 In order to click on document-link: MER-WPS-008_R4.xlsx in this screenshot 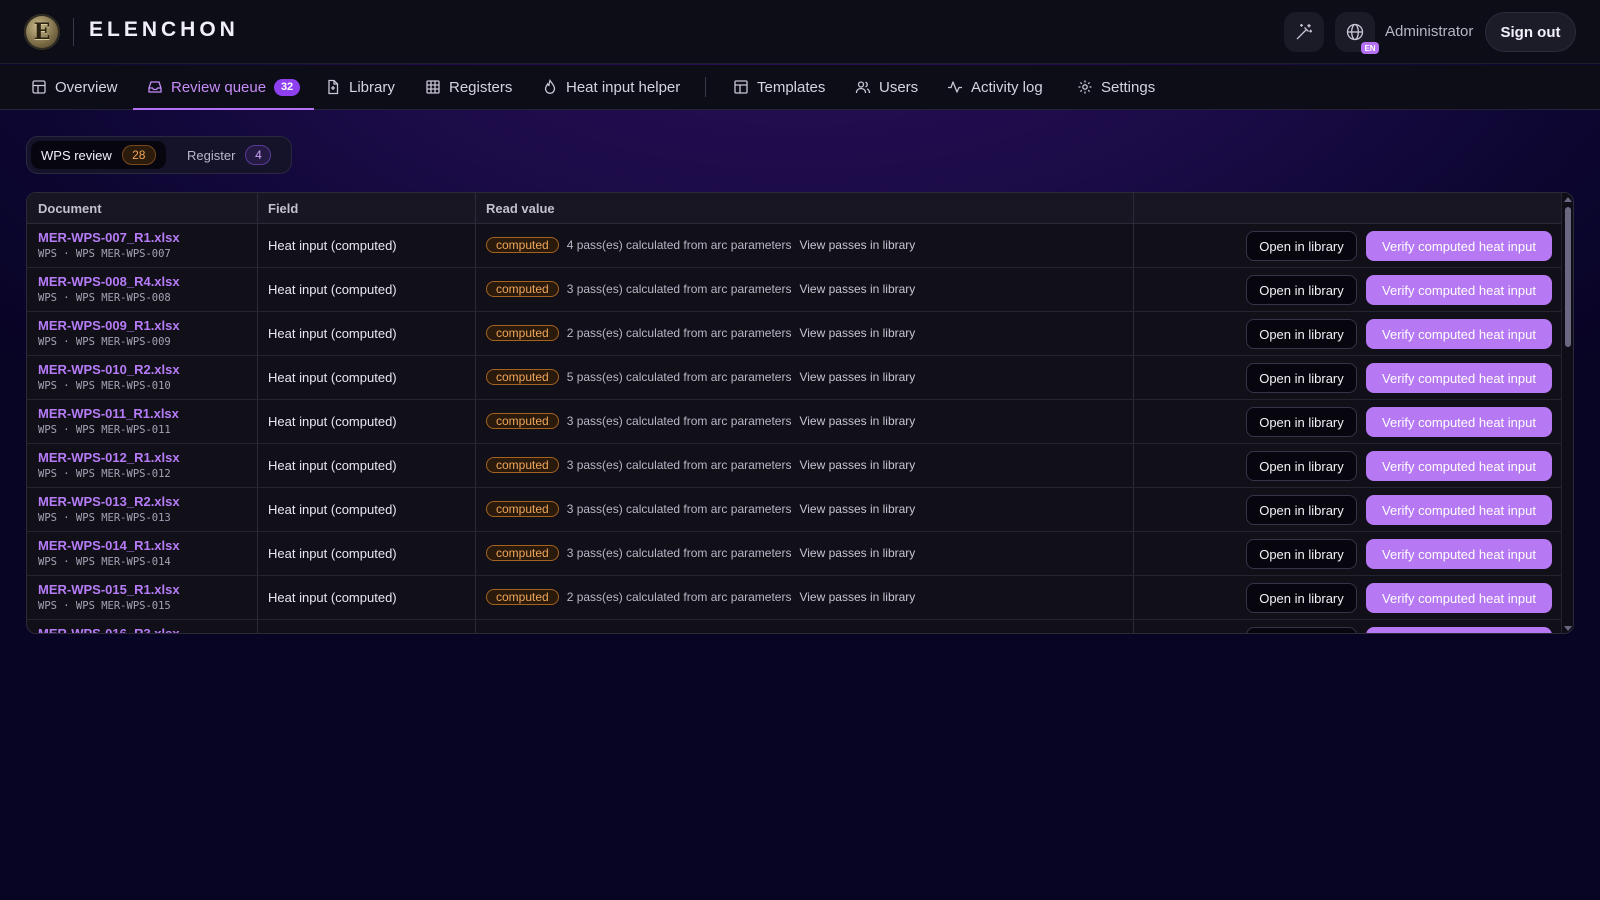, I will do `click(109, 281)`.